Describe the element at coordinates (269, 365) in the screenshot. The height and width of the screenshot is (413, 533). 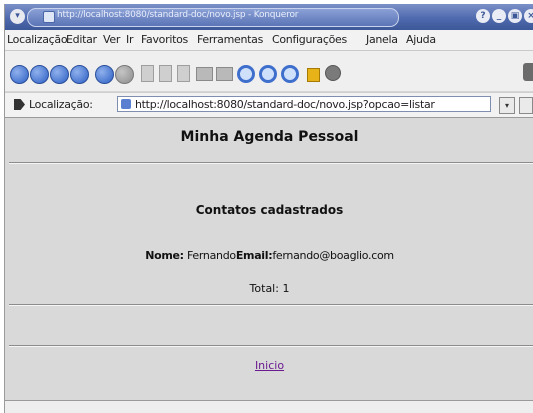
I see `home-link: Inicio` at that location.